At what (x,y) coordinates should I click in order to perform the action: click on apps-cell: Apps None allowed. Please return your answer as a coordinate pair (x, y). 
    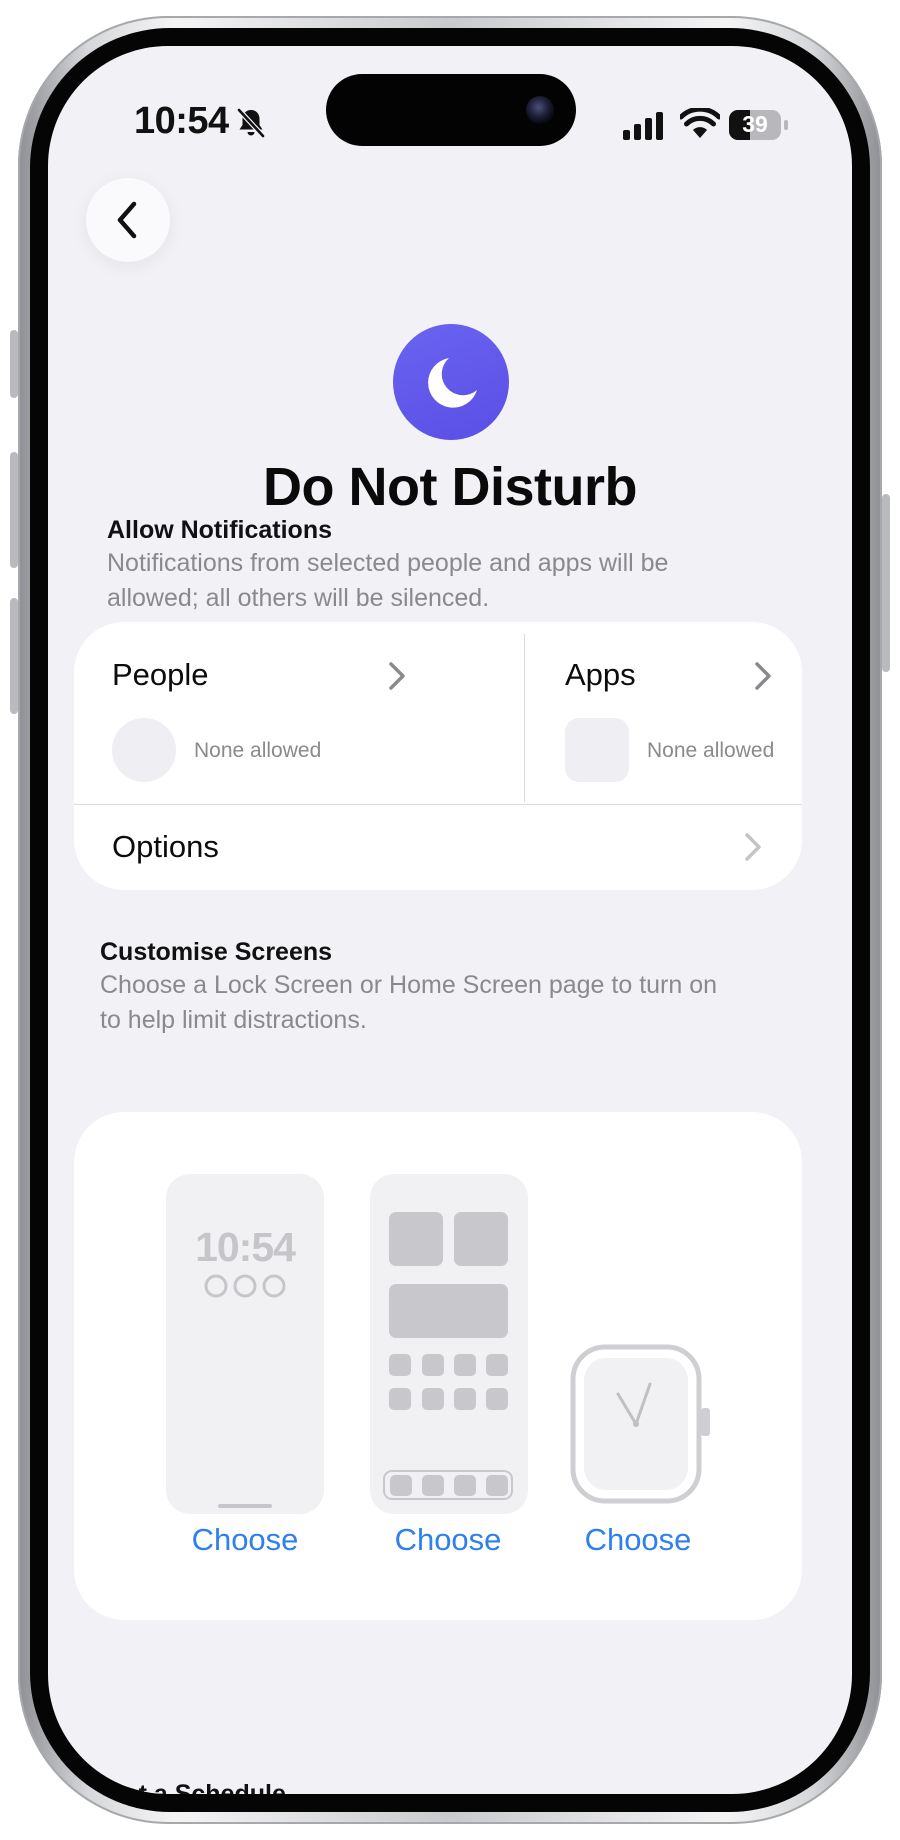
    Looking at the image, I should click on (663, 713).